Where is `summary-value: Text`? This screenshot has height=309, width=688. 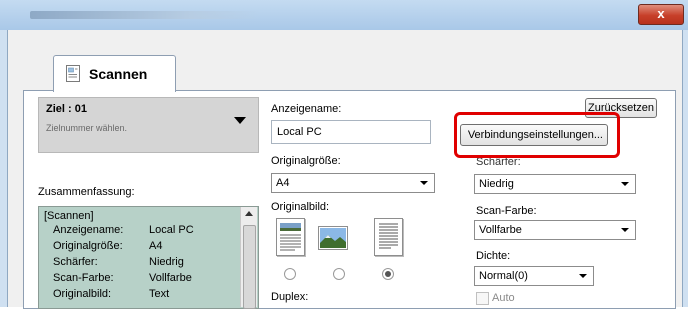
summary-value: Text is located at coordinates (159, 294).